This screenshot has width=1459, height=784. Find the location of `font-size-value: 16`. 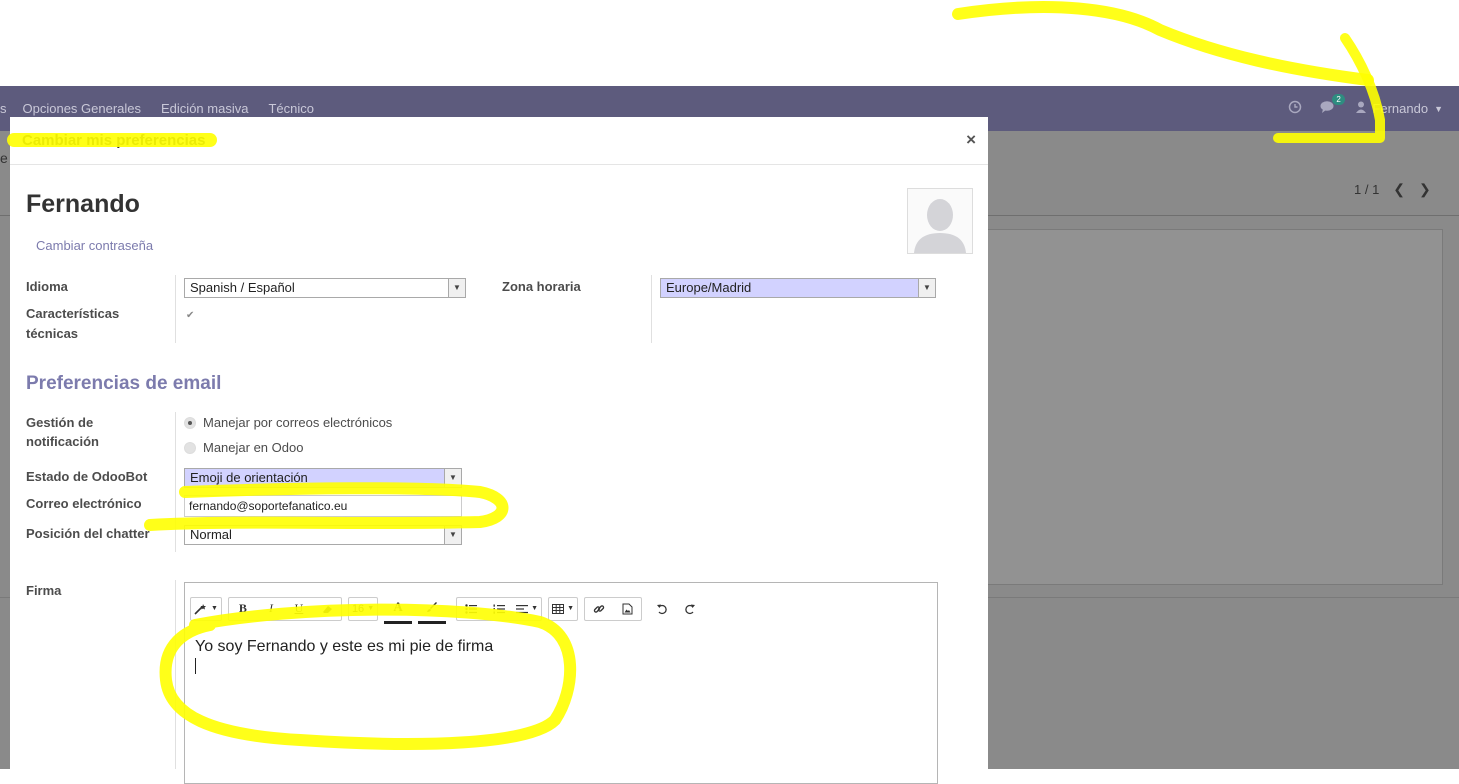

font-size-value: 16 is located at coordinates (358, 608).